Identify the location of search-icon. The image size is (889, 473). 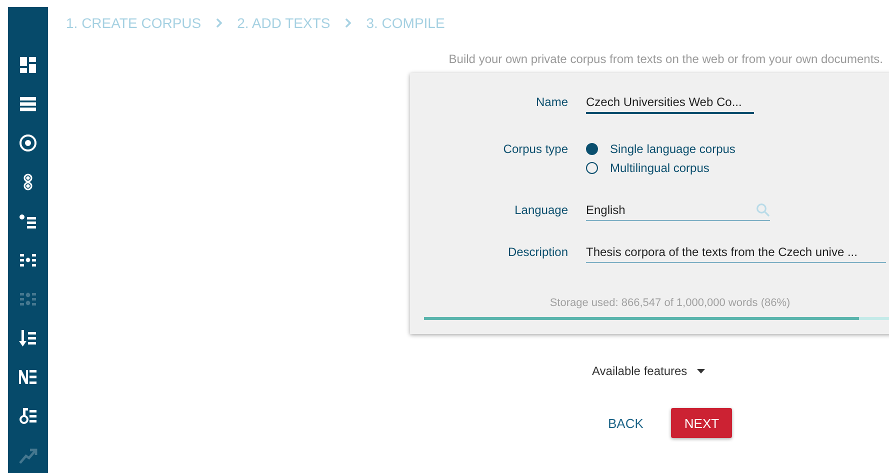
(763, 209).